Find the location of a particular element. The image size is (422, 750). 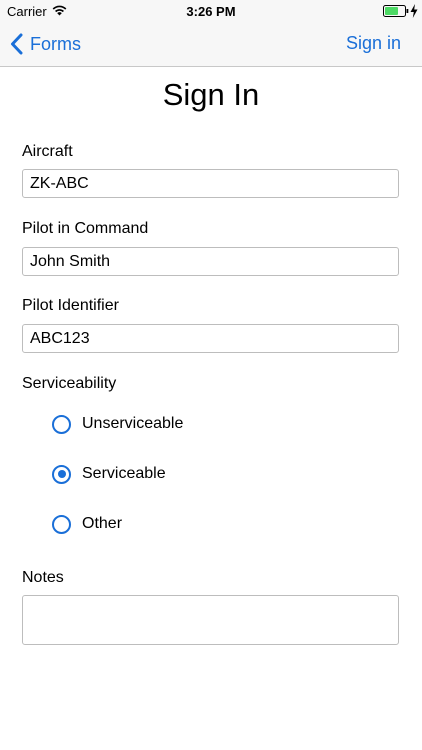

pilot-input is located at coordinates (210, 261).